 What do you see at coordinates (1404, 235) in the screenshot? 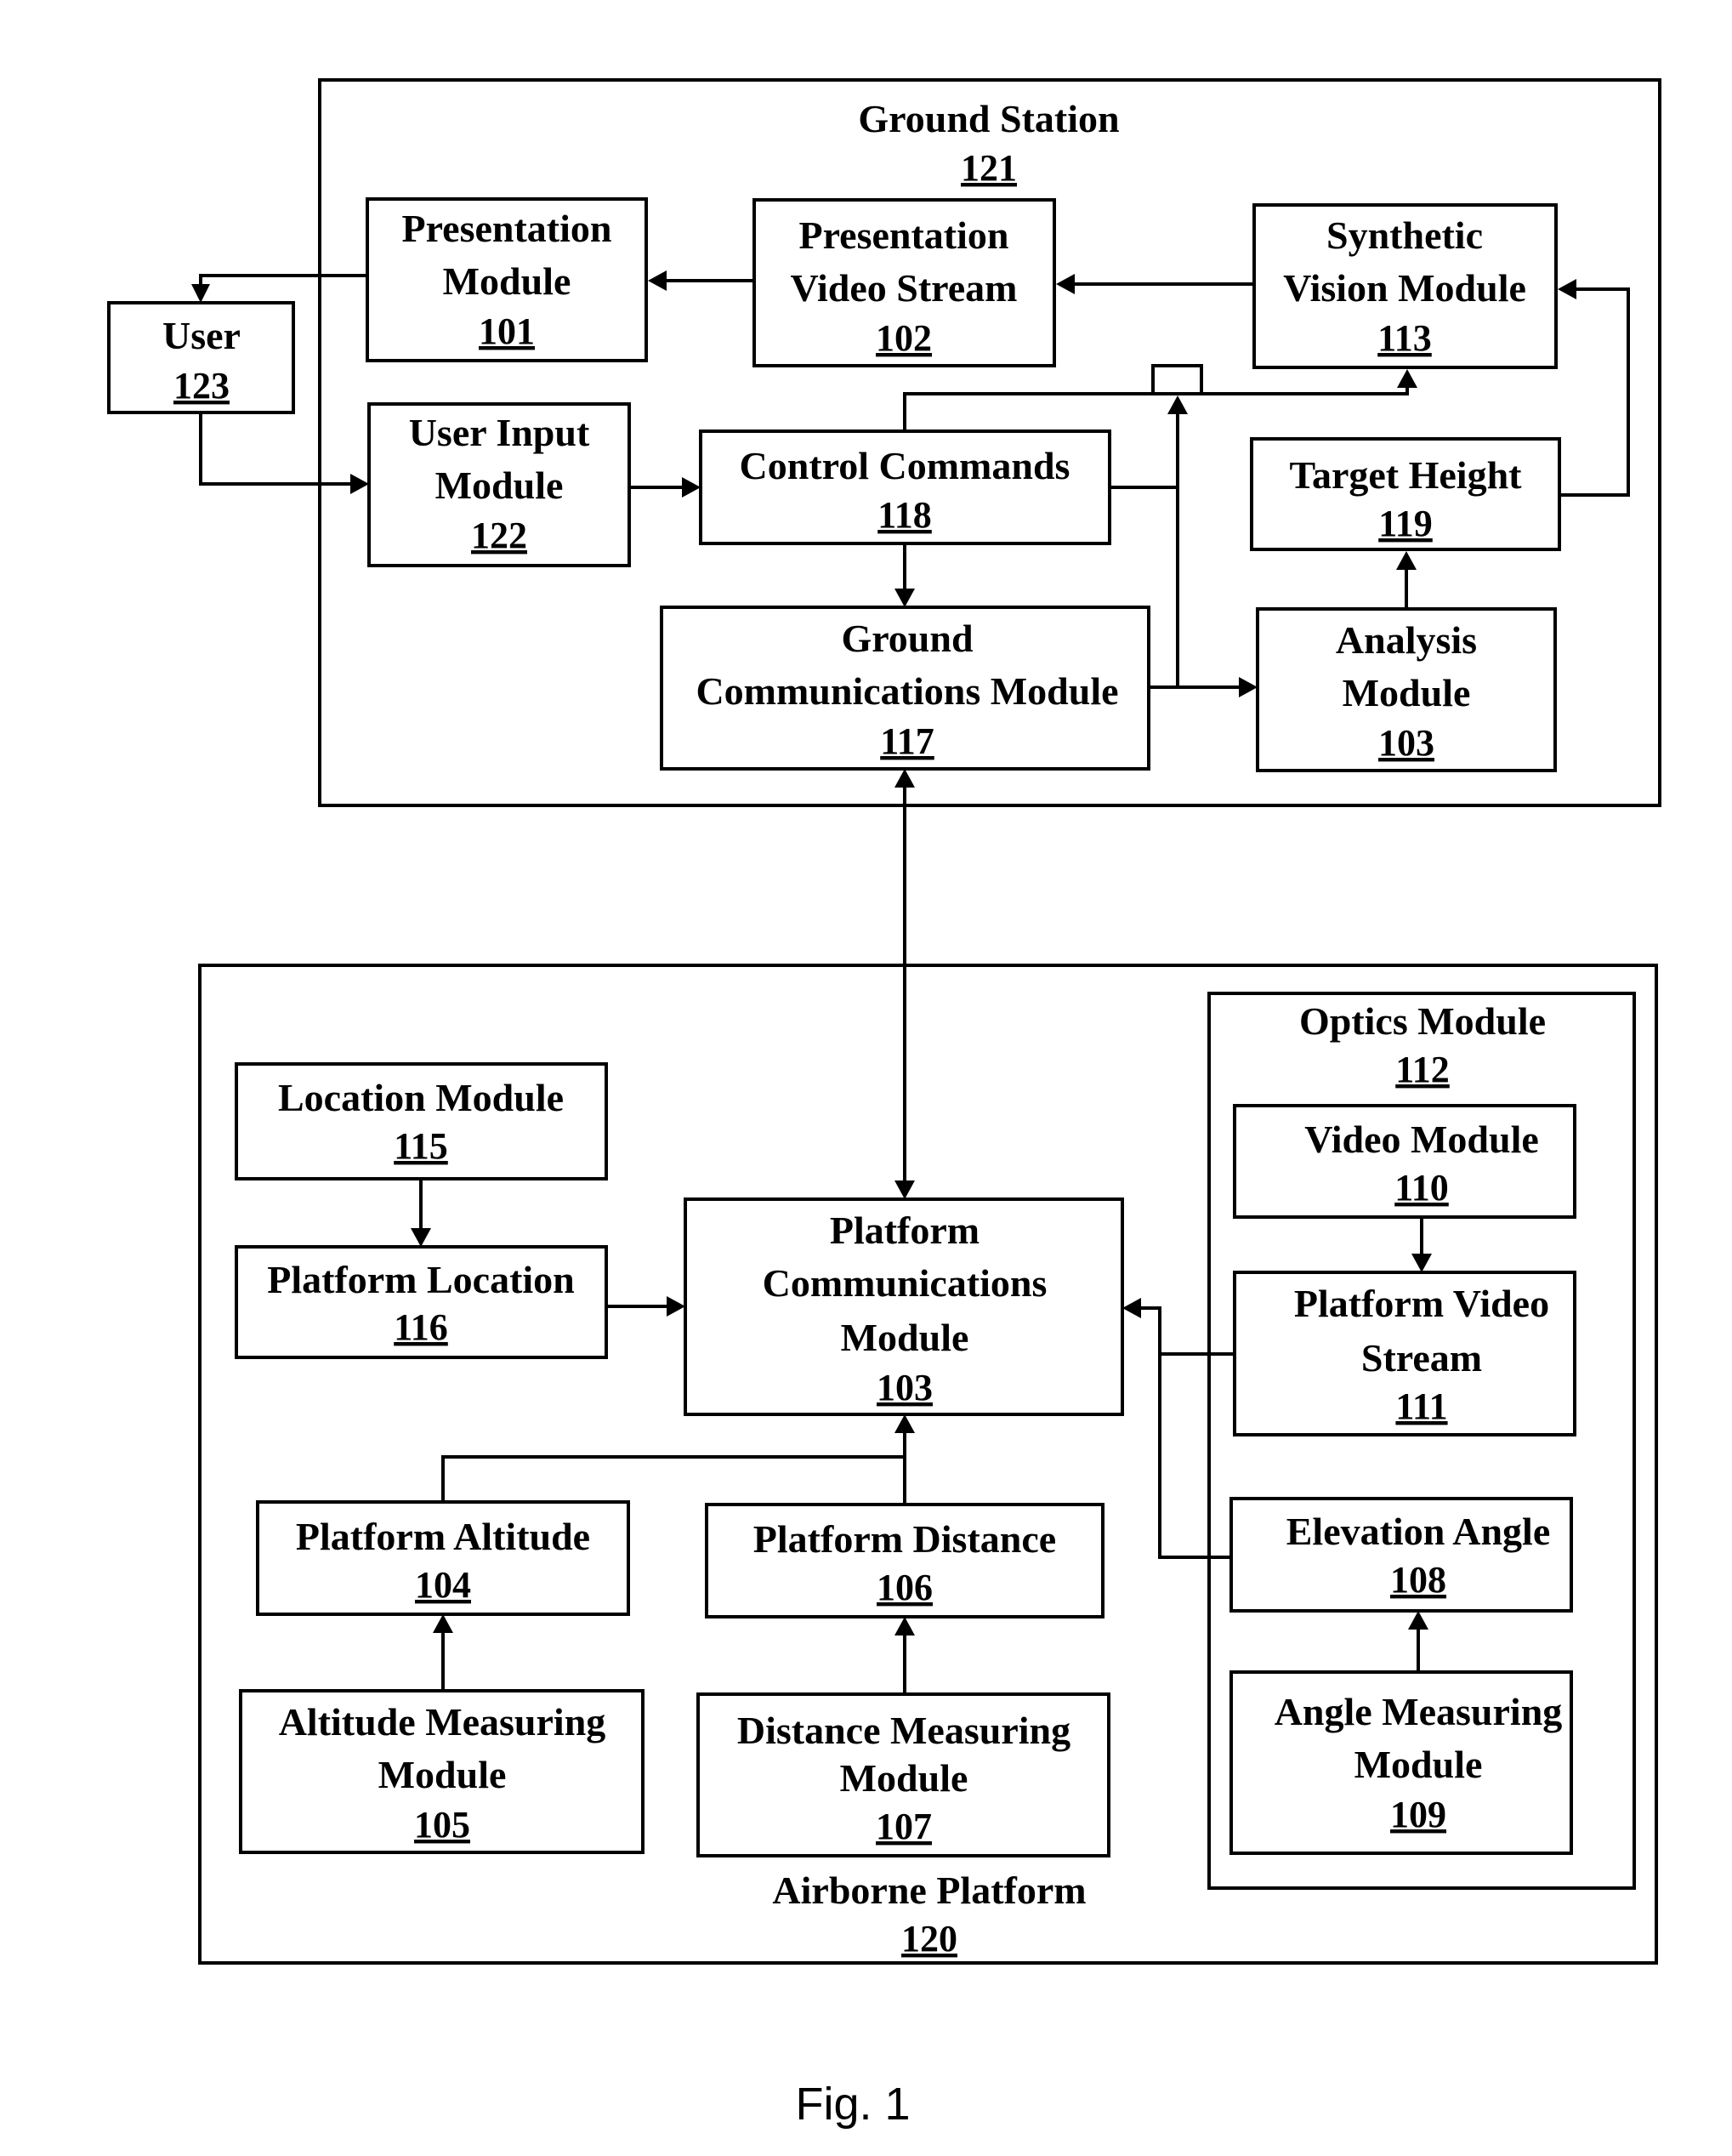
I see `synthetic-vision-label-1: Synthetic` at bounding box center [1404, 235].